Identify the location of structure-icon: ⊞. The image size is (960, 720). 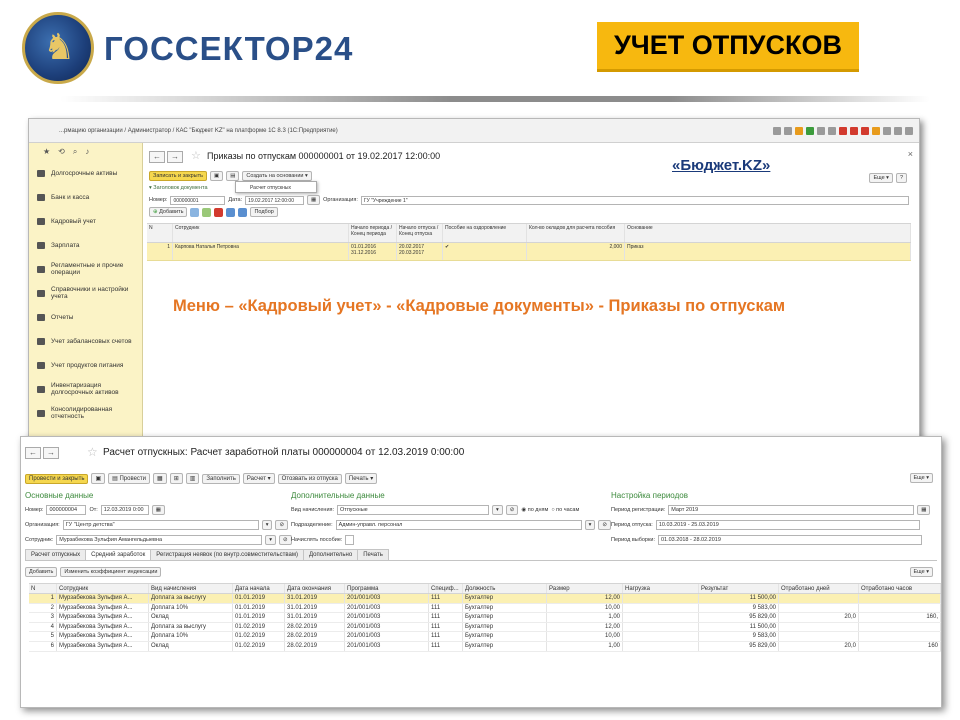
(176, 478).